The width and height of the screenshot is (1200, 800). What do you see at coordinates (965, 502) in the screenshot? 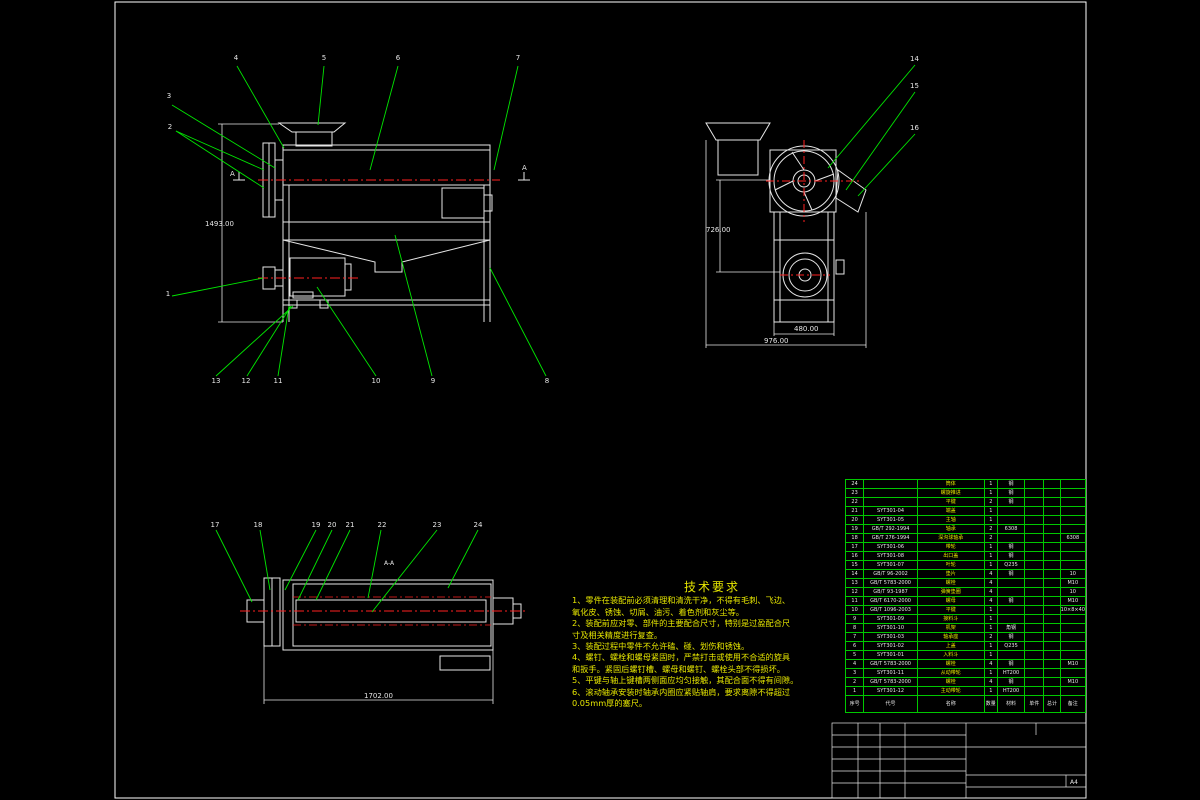
I see `bom-row: 22 平键 2 钢` at bounding box center [965, 502].